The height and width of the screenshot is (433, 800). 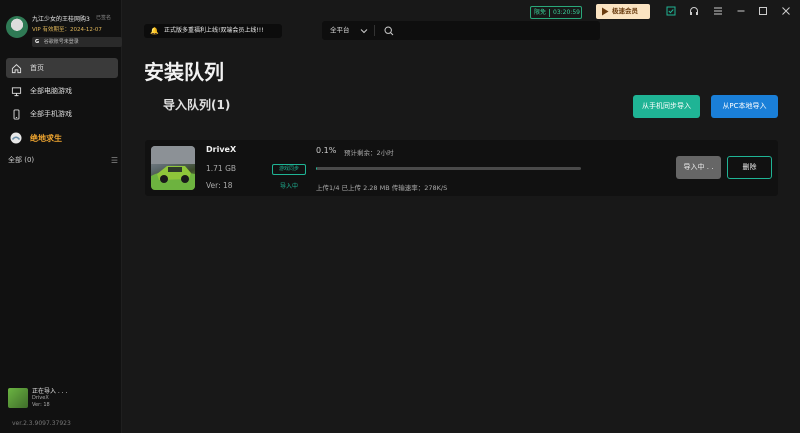 What do you see at coordinates (37, 68) in the screenshot?
I see `sidebar-item-label: 首页` at bounding box center [37, 68].